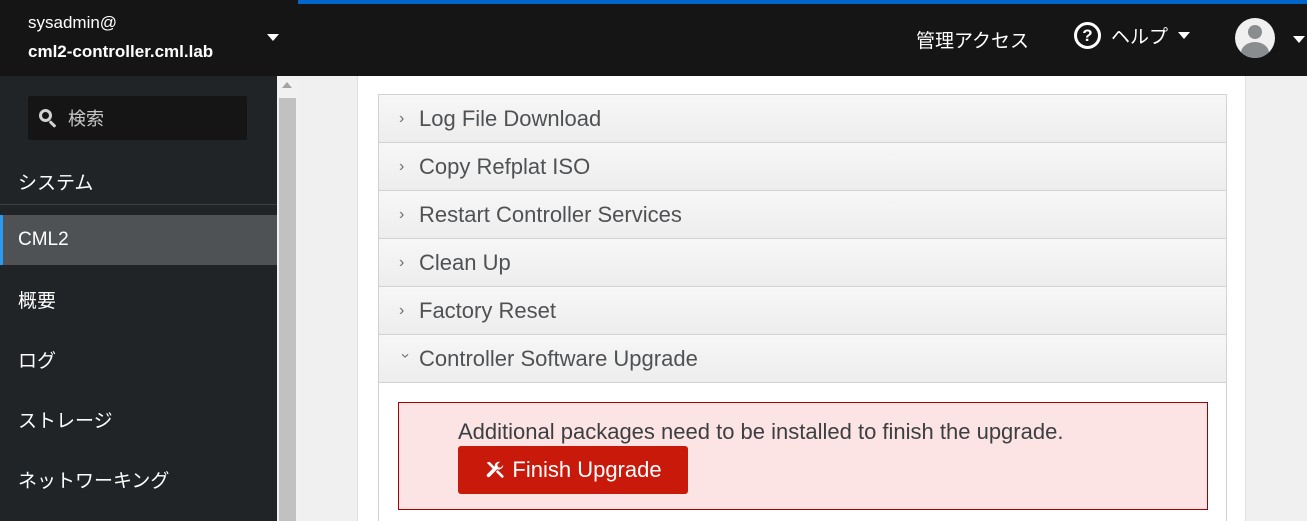 The height and width of the screenshot is (521, 1307). Describe the element at coordinates (1255, 50) in the screenshot. I see `avatar-body` at that location.